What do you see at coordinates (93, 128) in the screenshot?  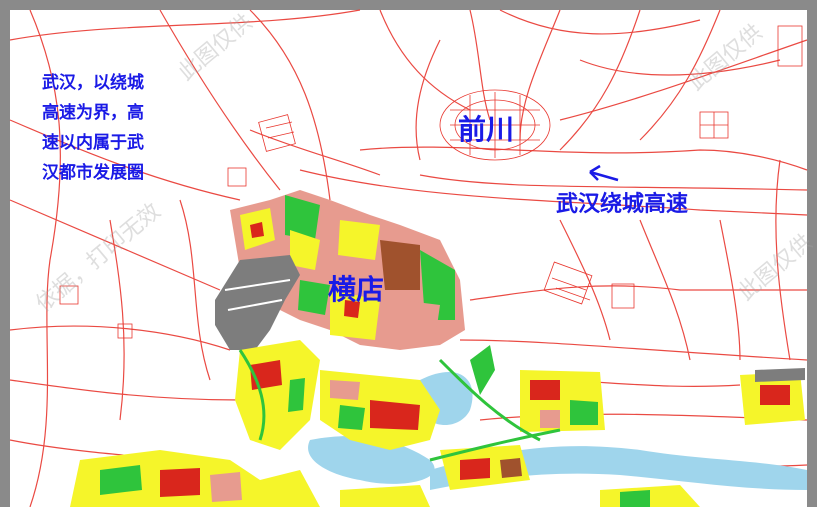 I see `annotation-note: 武汉，以绕城 高速为界，高 速以内属于武 汉都市发展圈` at bounding box center [93, 128].